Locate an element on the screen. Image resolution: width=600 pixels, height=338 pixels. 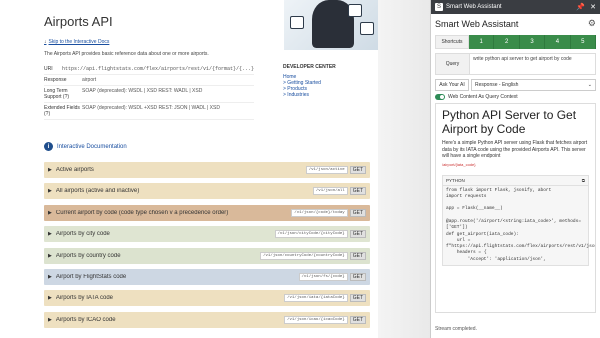
info-value: airport is located at coordinates (168, 80).